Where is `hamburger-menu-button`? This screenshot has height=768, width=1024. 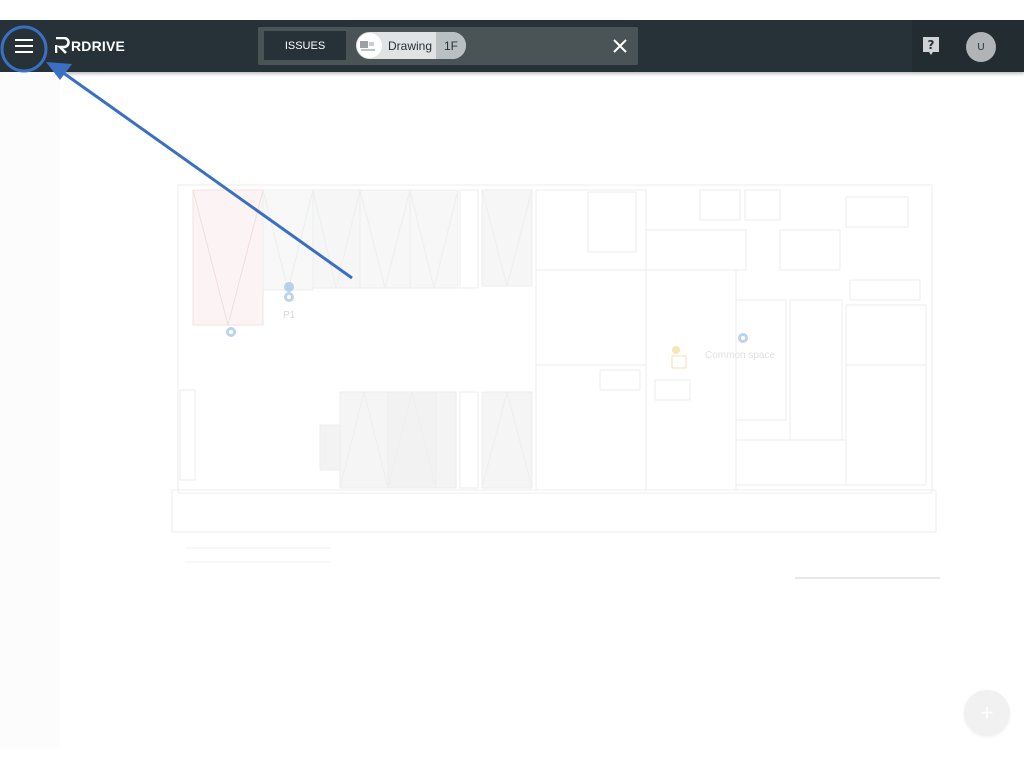 hamburger-menu-button is located at coordinates (24, 46).